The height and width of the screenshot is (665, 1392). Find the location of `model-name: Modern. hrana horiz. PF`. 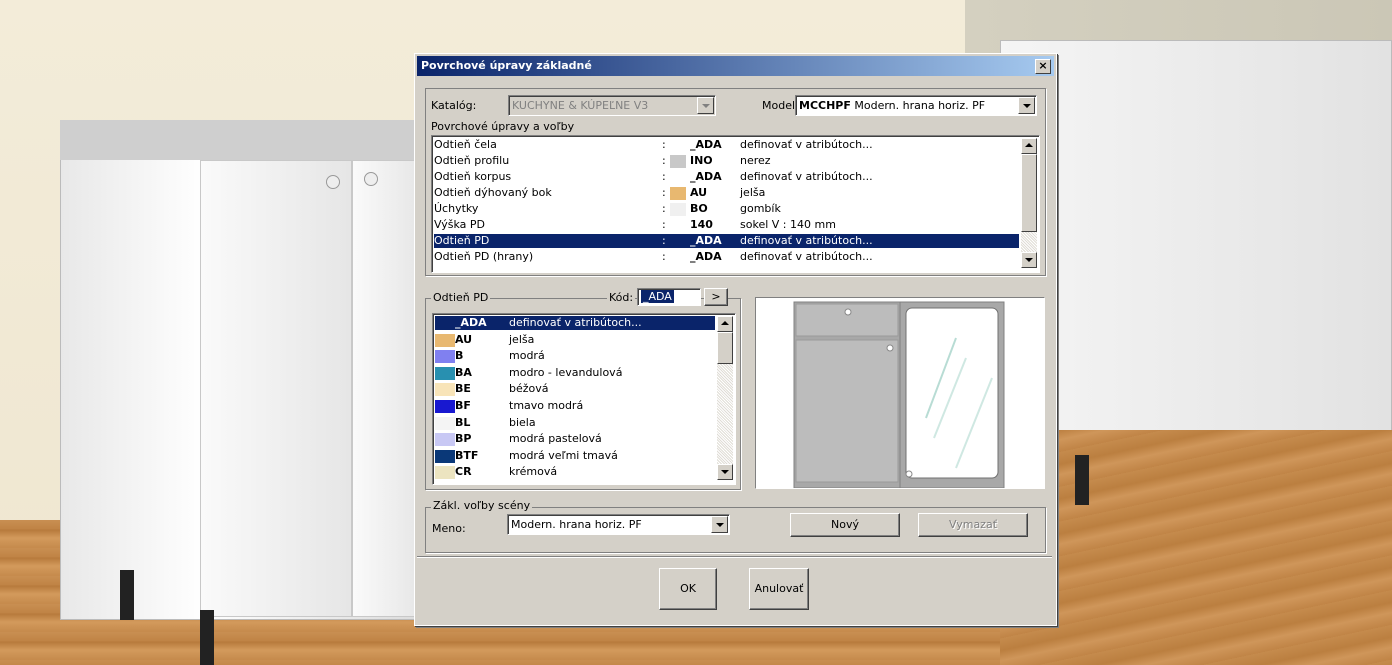

model-name: Modern. hrana horiz. PF is located at coordinates (920, 105).